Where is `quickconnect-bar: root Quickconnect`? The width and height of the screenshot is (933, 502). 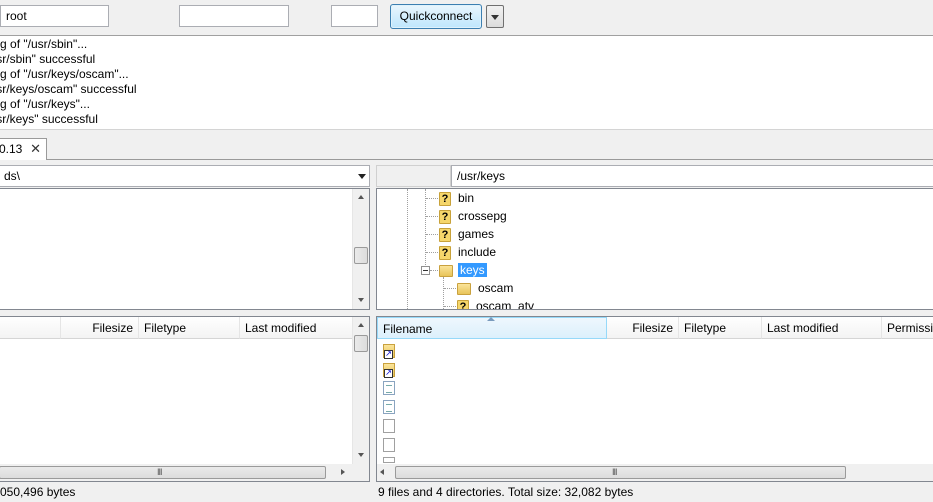
quickconnect-bar: root Quickconnect is located at coordinates (466, 17).